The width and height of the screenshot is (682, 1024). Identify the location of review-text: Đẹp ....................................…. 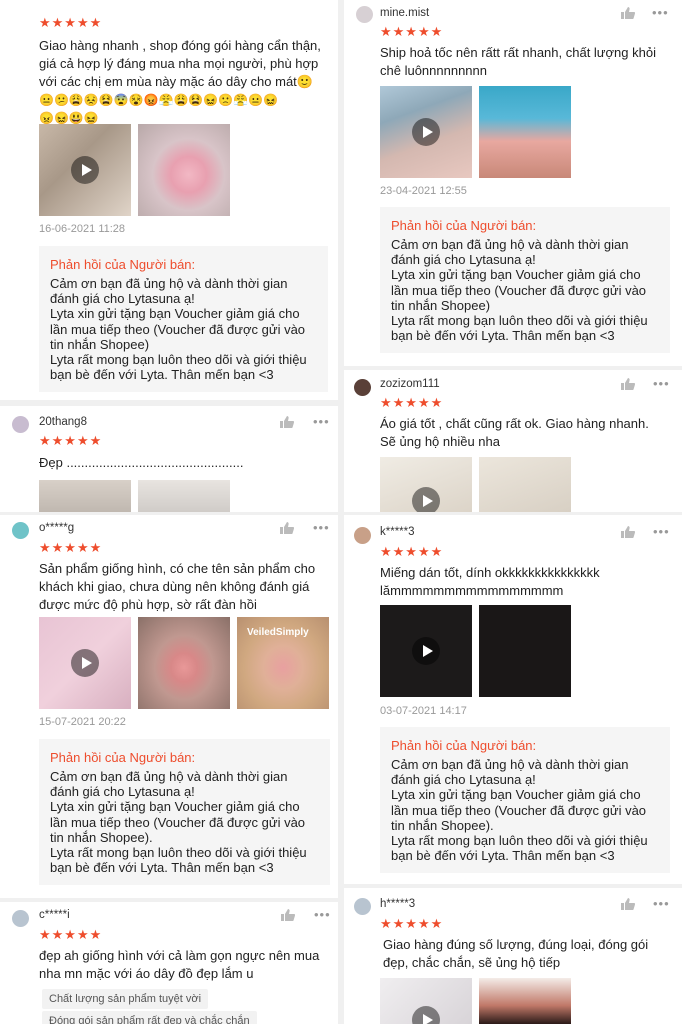
(141, 462).